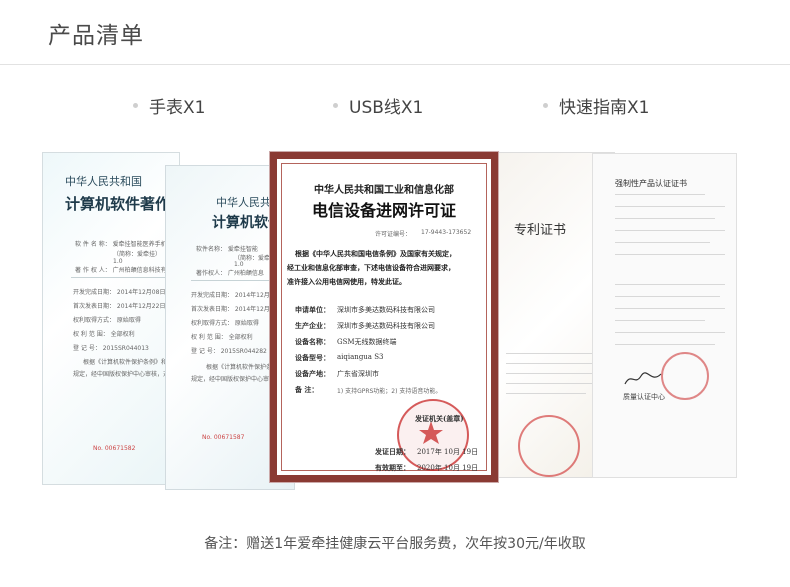 The width and height of the screenshot is (790, 587). Describe the element at coordinates (644, 397) in the screenshot. I see `cert-footer: 质量认证中心` at that location.